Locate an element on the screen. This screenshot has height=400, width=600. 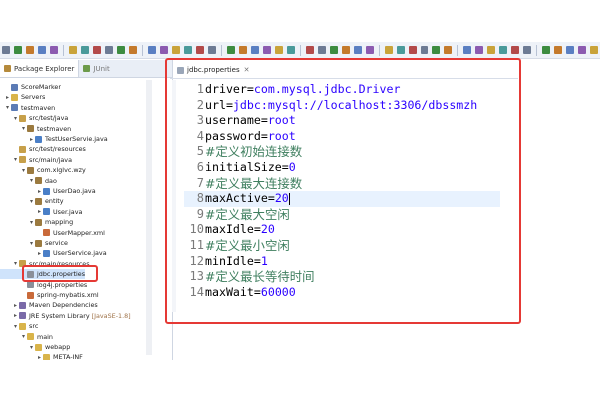
tree-item: ▸ Servers is located at coordinates (22, 97).